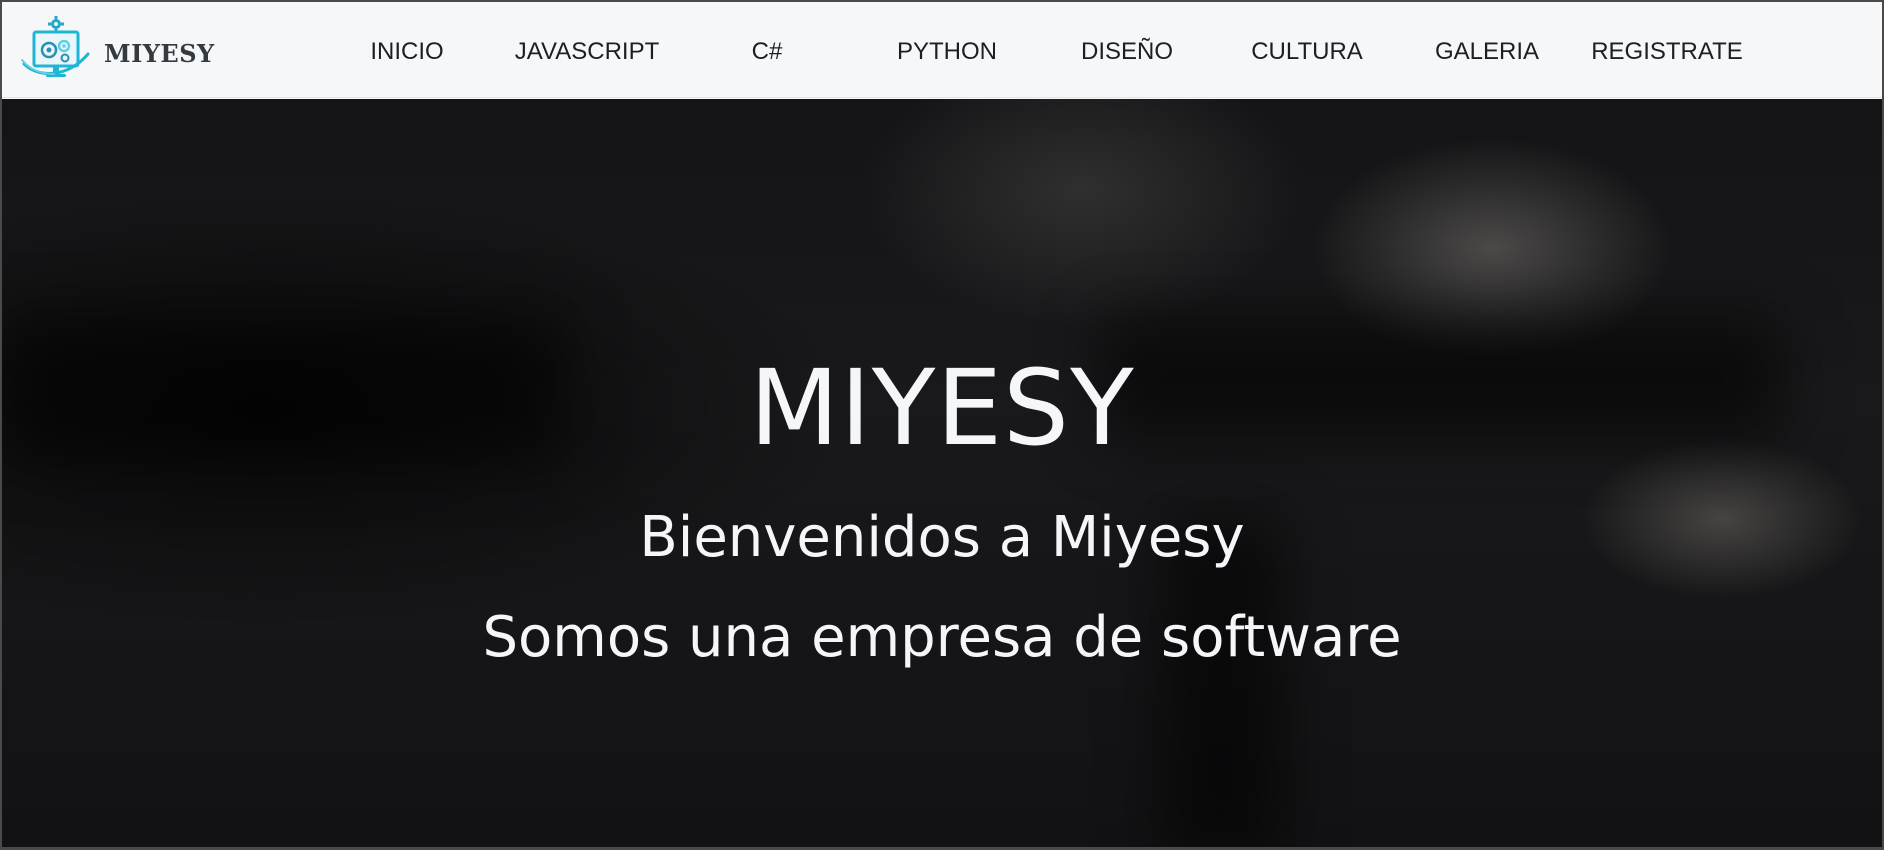 The image size is (1884, 850). I want to click on nav-item-python: PYTHON, so click(947, 52).